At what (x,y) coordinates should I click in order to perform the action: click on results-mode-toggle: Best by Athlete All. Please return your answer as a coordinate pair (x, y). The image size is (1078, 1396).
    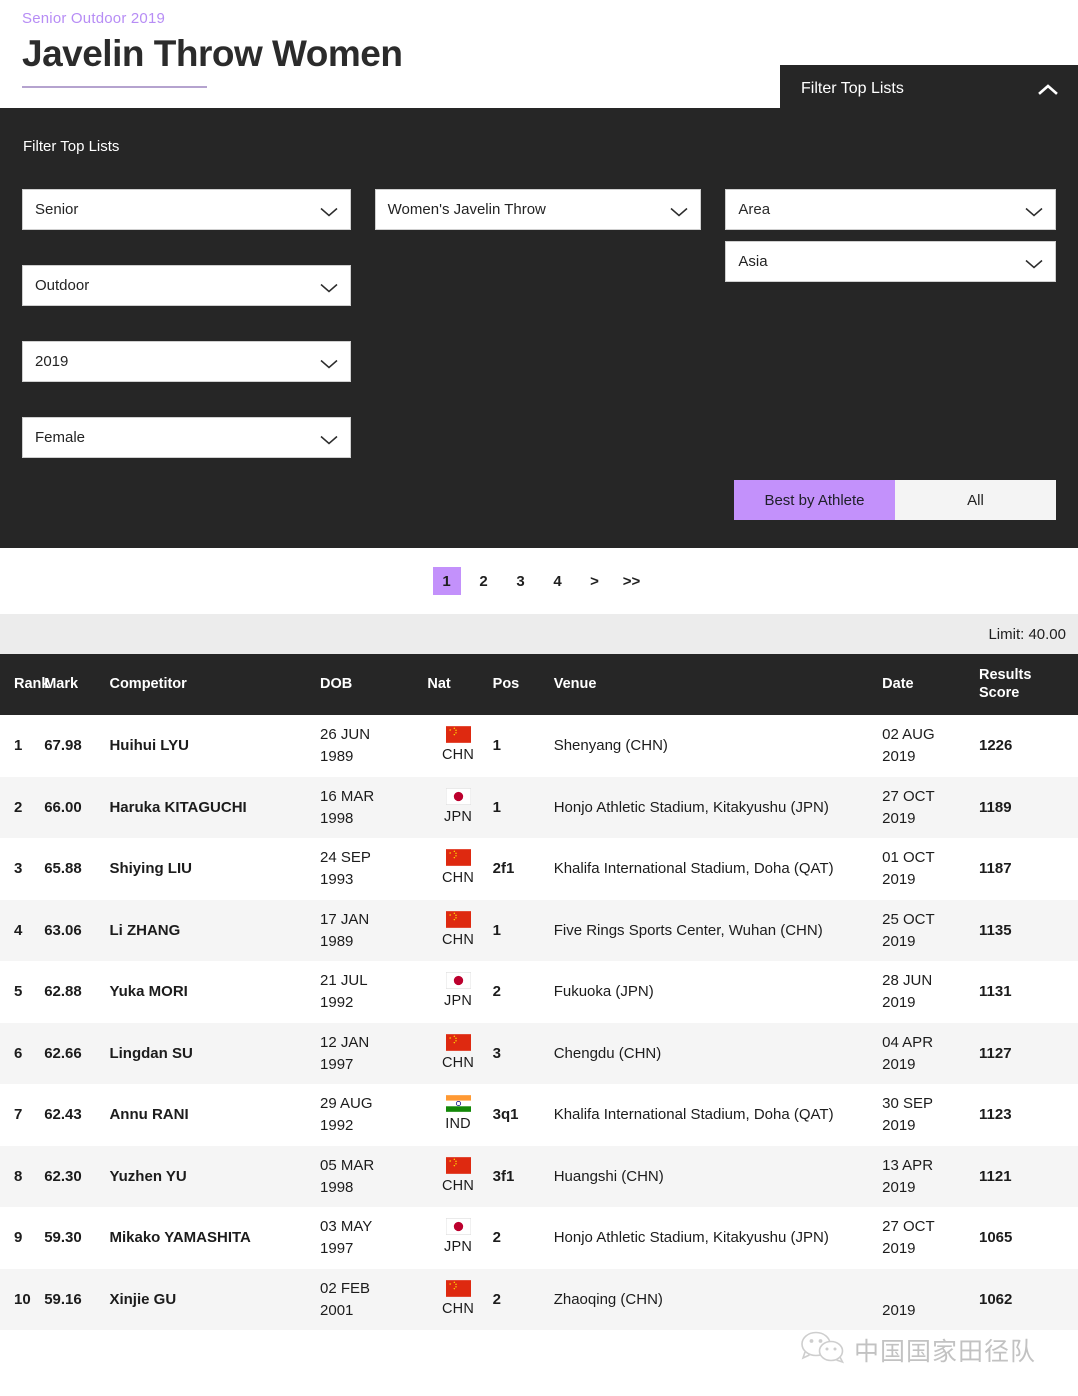
    Looking at the image, I should click on (895, 500).